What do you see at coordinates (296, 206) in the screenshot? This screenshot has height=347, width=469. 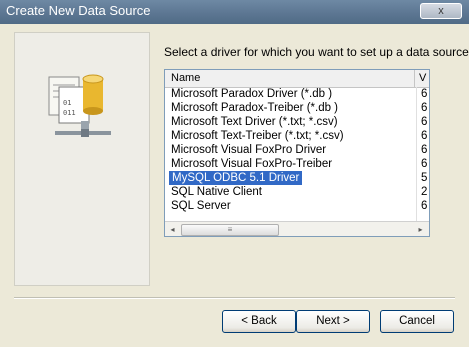 I see `list-item: SQL Server 6` at bounding box center [296, 206].